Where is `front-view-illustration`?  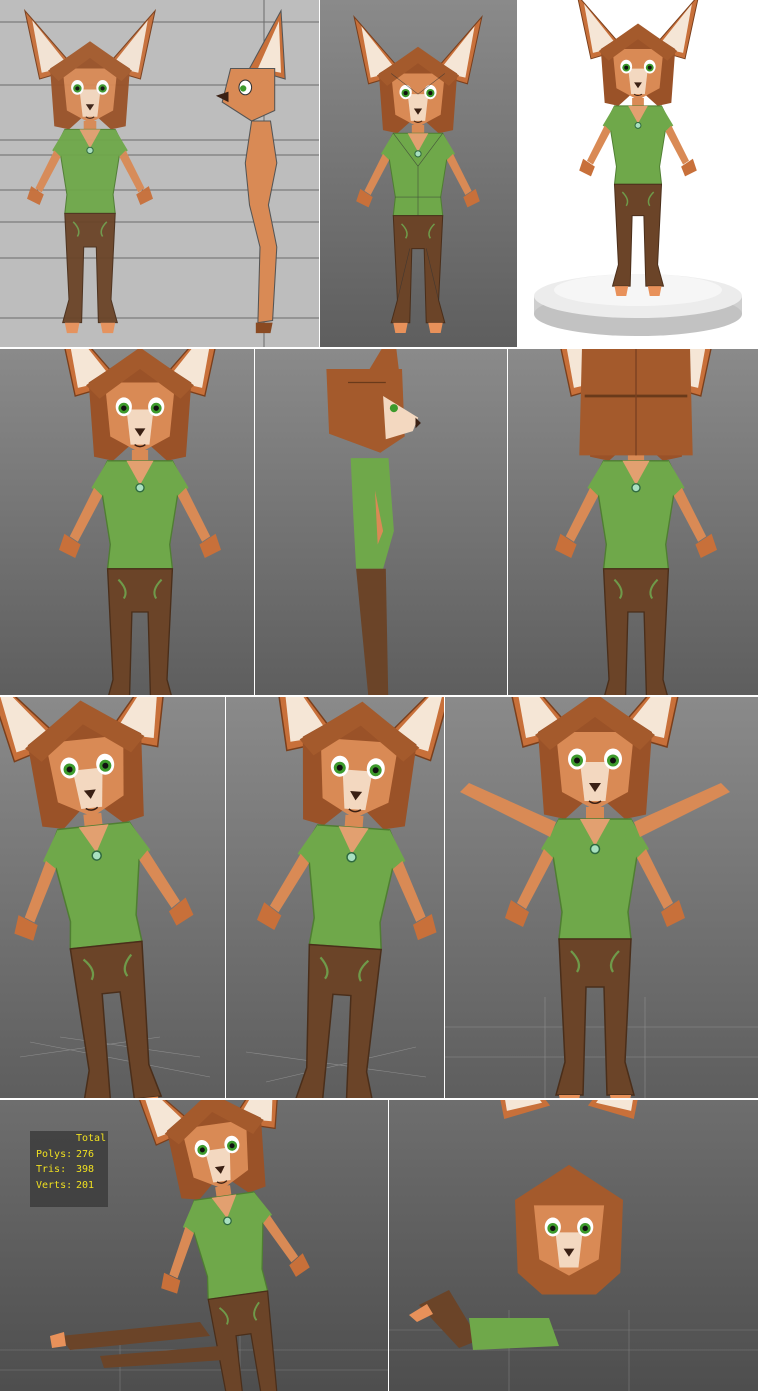 front-view-illustration is located at coordinates (127, 522).